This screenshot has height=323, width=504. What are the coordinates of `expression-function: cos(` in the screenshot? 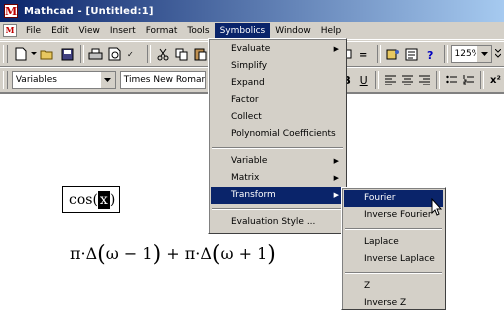 It's located at (83, 199).